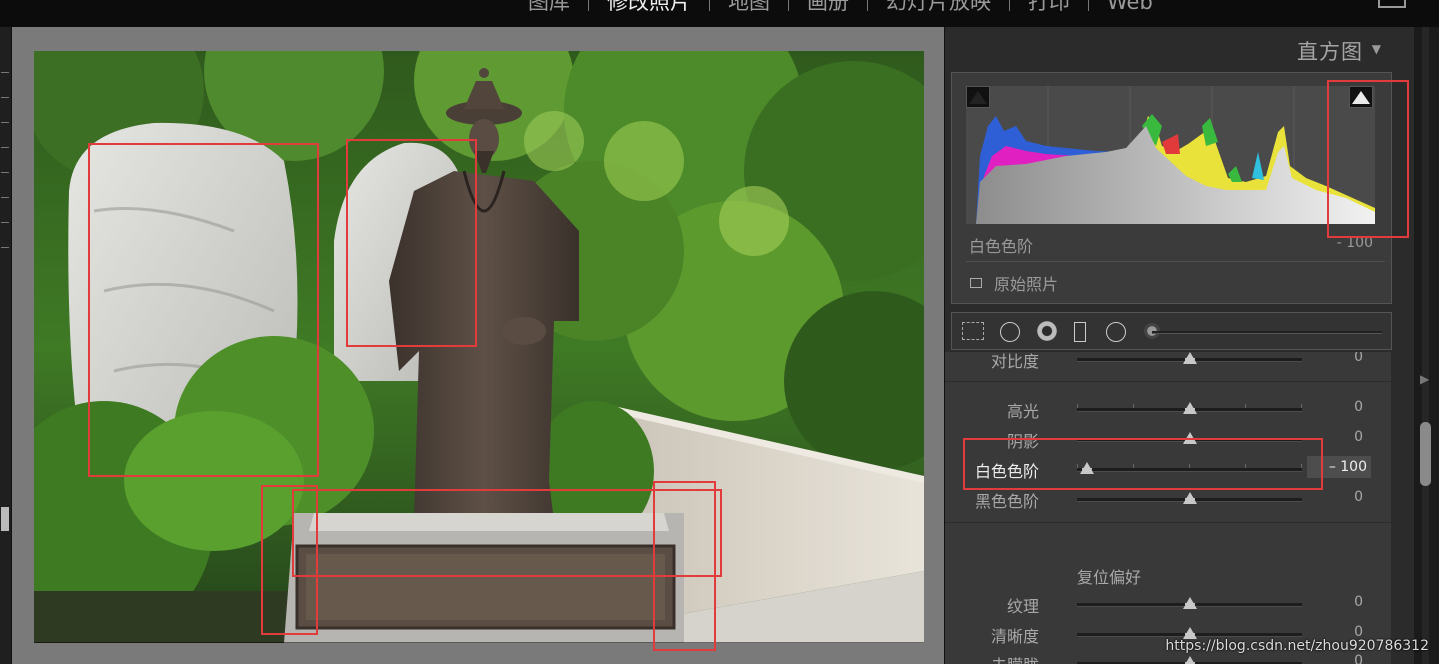 The width and height of the screenshot is (1439, 664). What do you see at coordinates (1267, 332) in the screenshot?
I see `brush-size-track` at bounding box center [1267, 332].